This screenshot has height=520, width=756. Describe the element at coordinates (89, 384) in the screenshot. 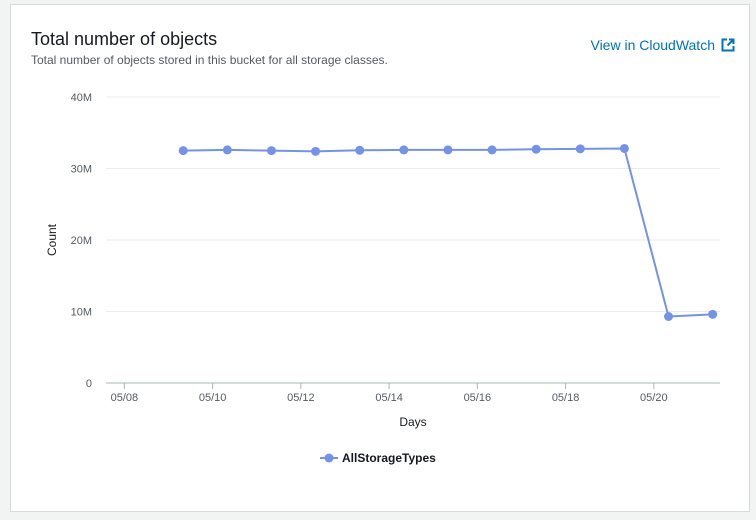

I see `y-tick-label: 0` at that location.